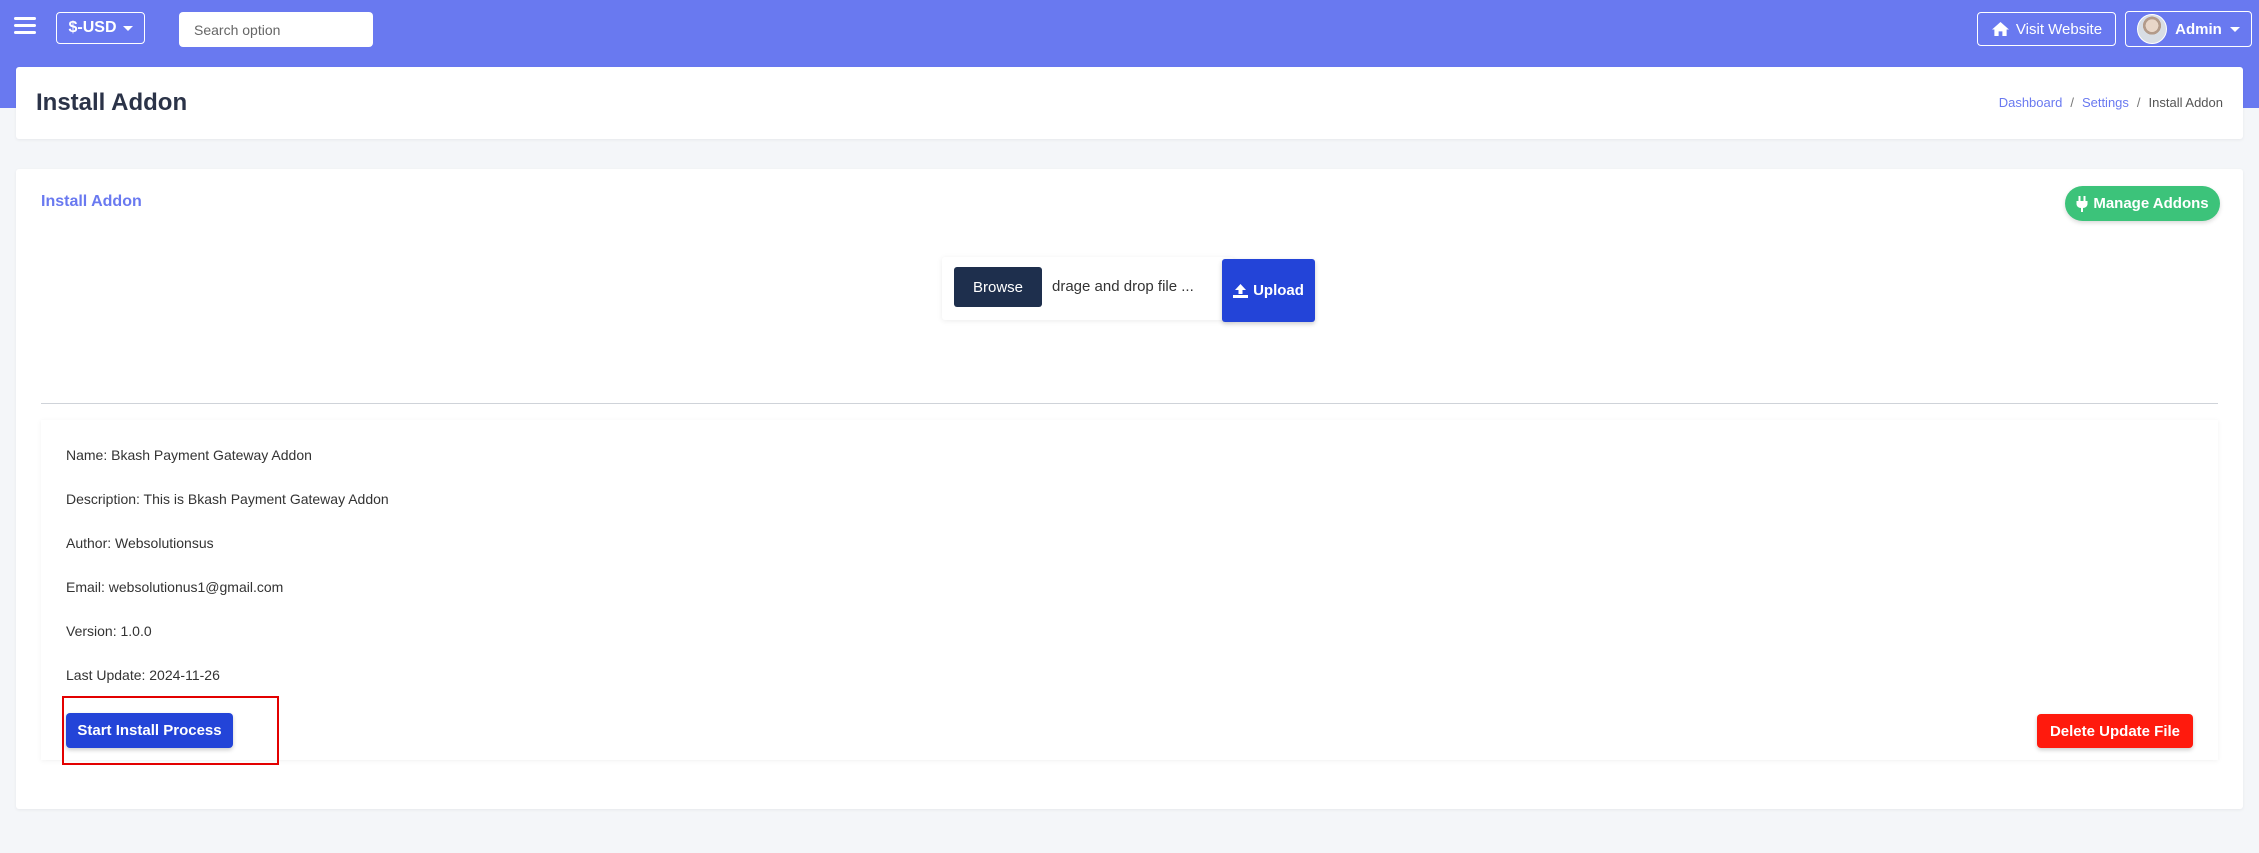  What do you see at coordinates (92, 27) in the screenshot?
I see `currency-label: $-USD` at bounding box center [92, 27].